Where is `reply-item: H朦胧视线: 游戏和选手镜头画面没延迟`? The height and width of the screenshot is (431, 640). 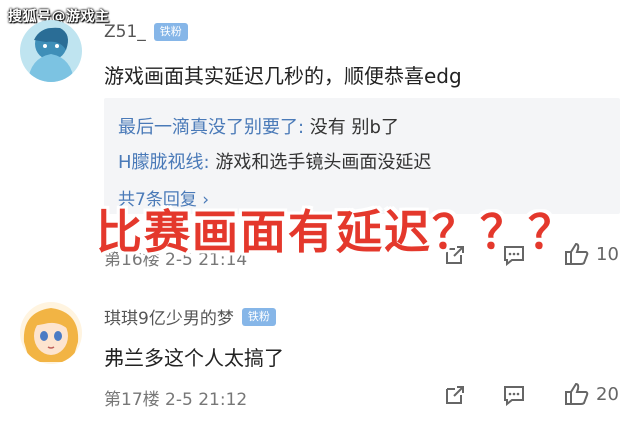
reply-item: H朦胧视线: 游戏和选手镜头画面没延迟 is located at coordinates (274, 161).